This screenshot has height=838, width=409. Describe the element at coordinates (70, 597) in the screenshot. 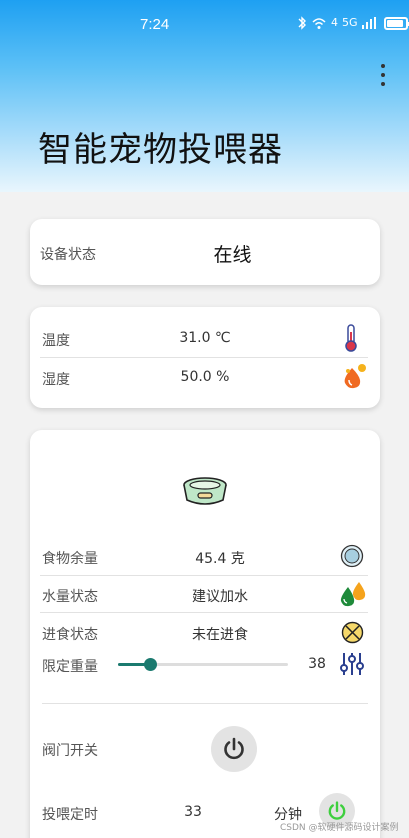

I see `water-status-label: 水量状态` at that location.